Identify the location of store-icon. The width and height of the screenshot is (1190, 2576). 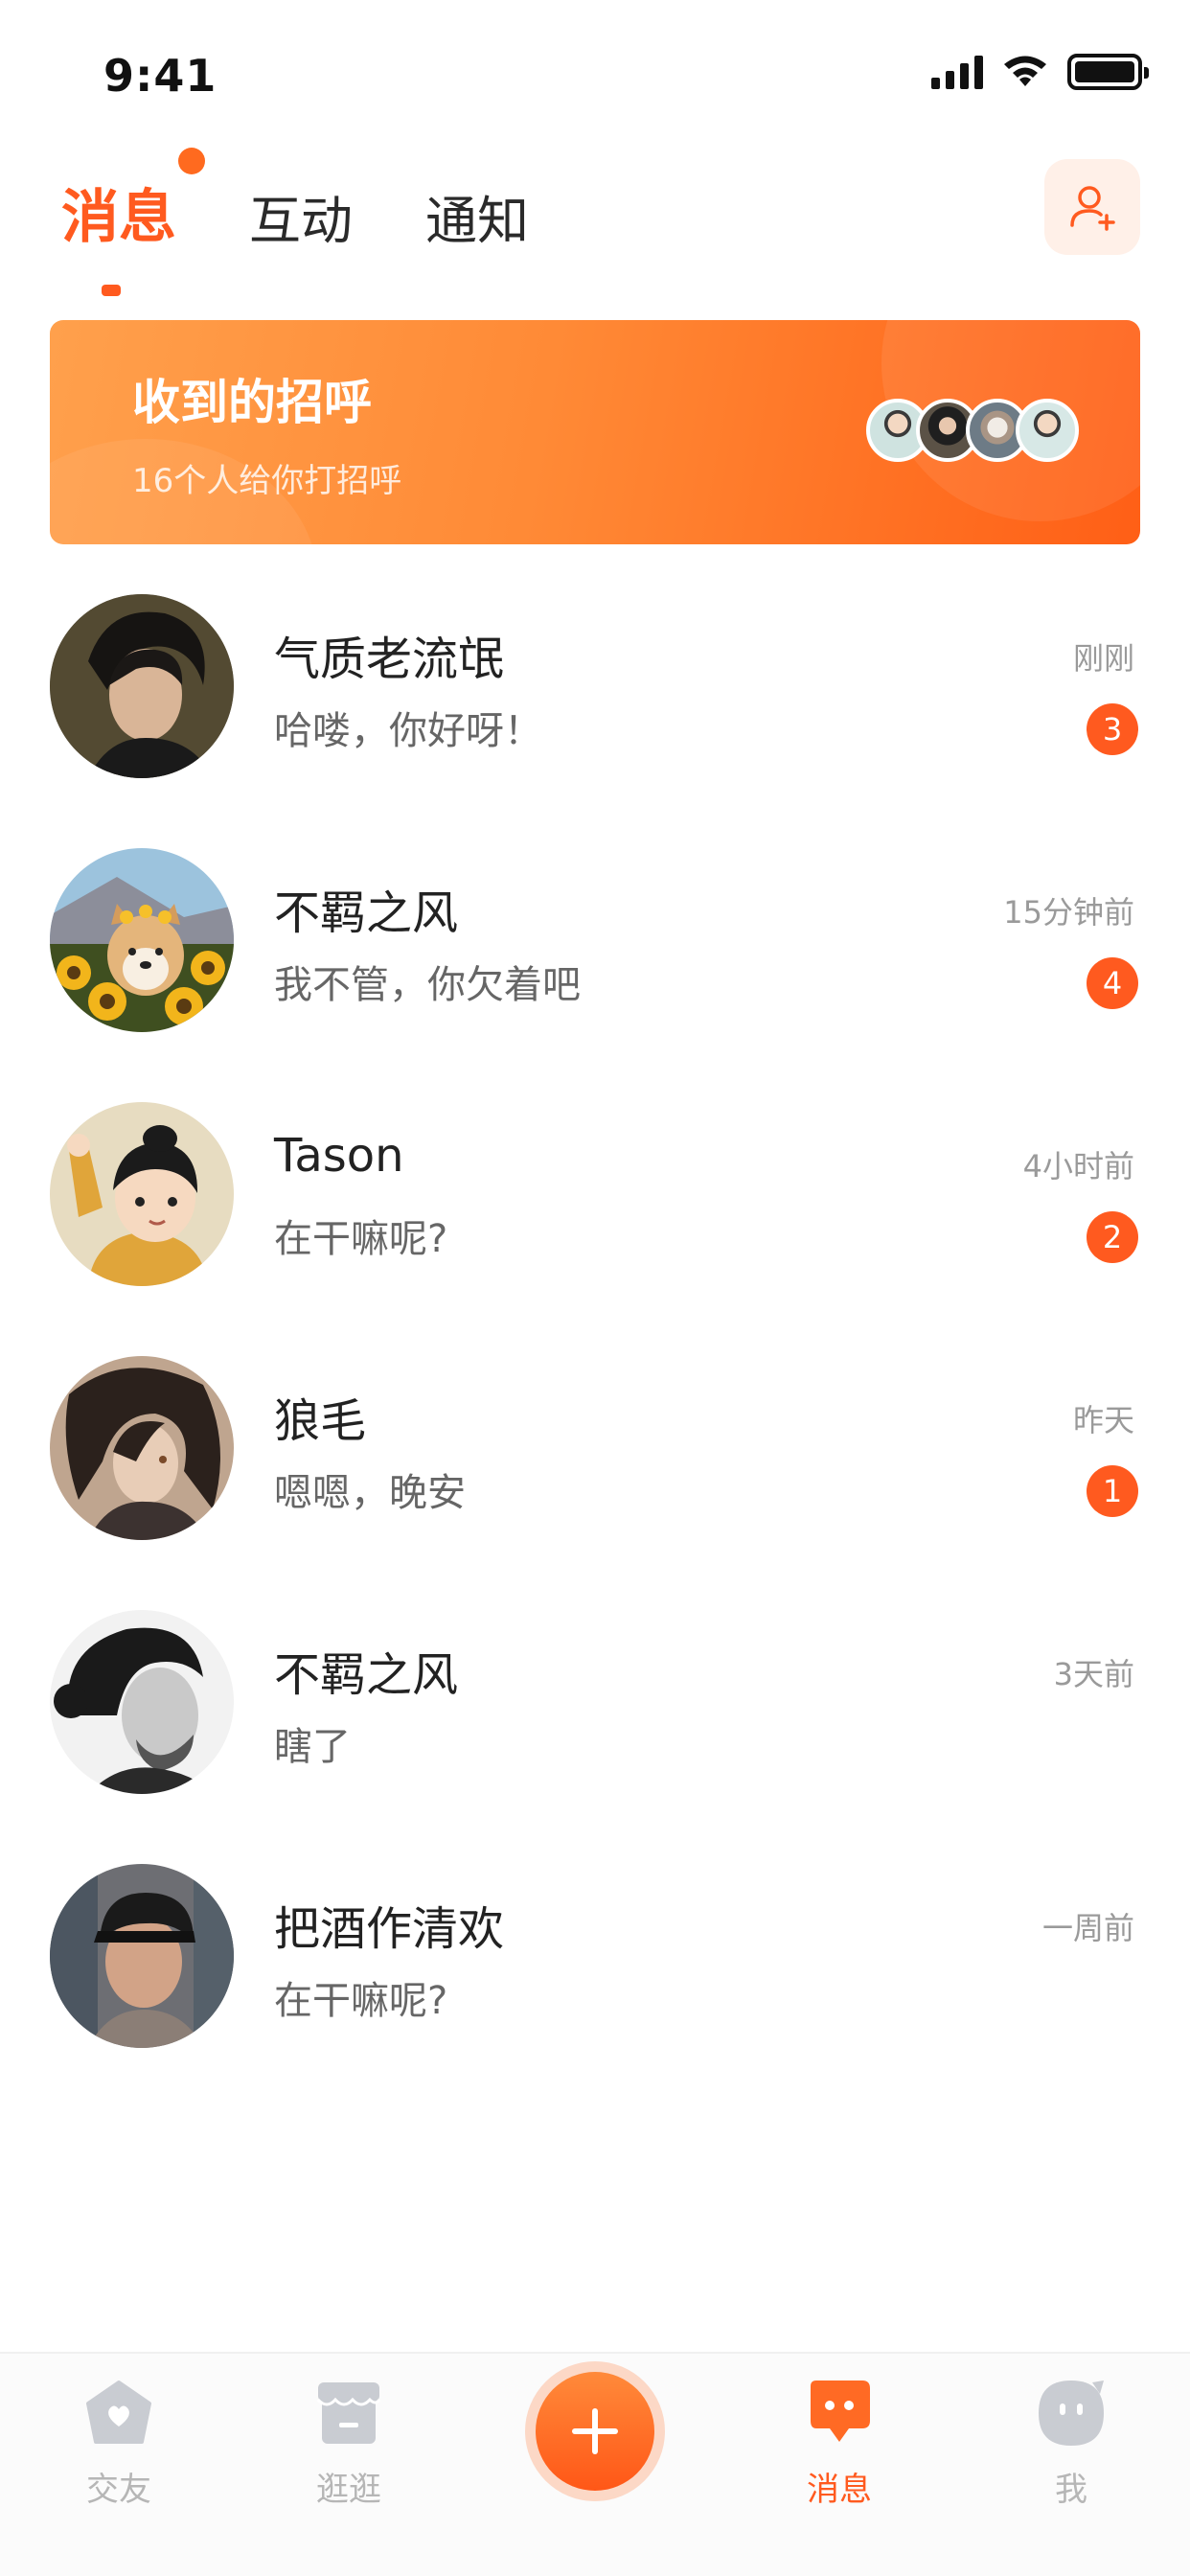
(349, 2413).